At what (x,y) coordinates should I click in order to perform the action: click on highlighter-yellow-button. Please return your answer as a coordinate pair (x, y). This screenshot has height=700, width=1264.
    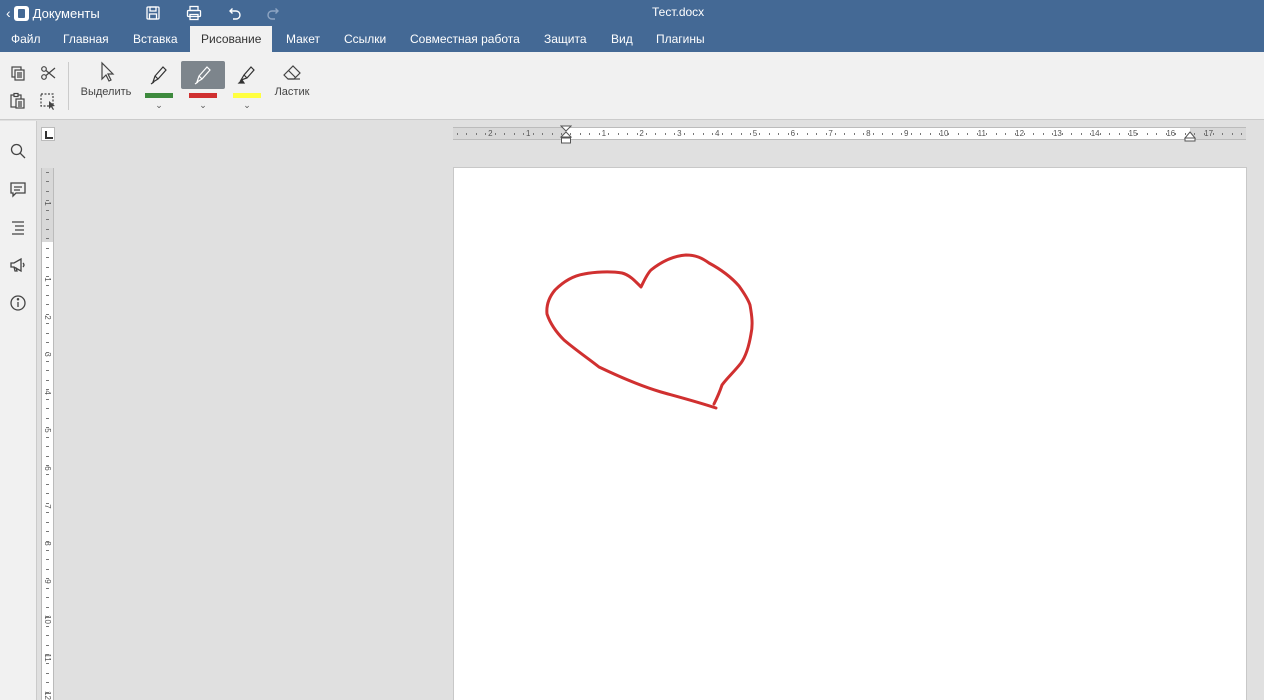
    Looking at the image, I should click on (247, 75).